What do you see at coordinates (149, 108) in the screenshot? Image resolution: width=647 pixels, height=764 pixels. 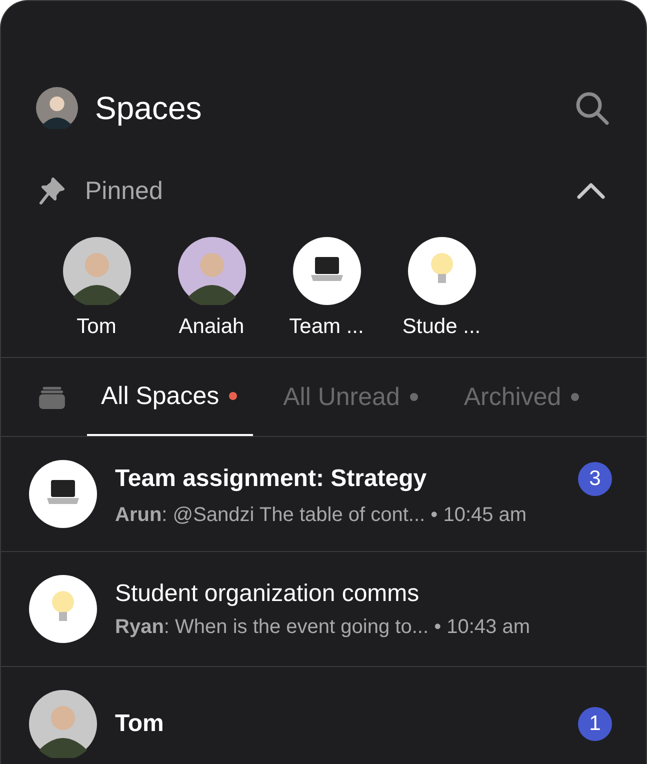 I see `page-title: Spaces` at bounding box center [149, 108].